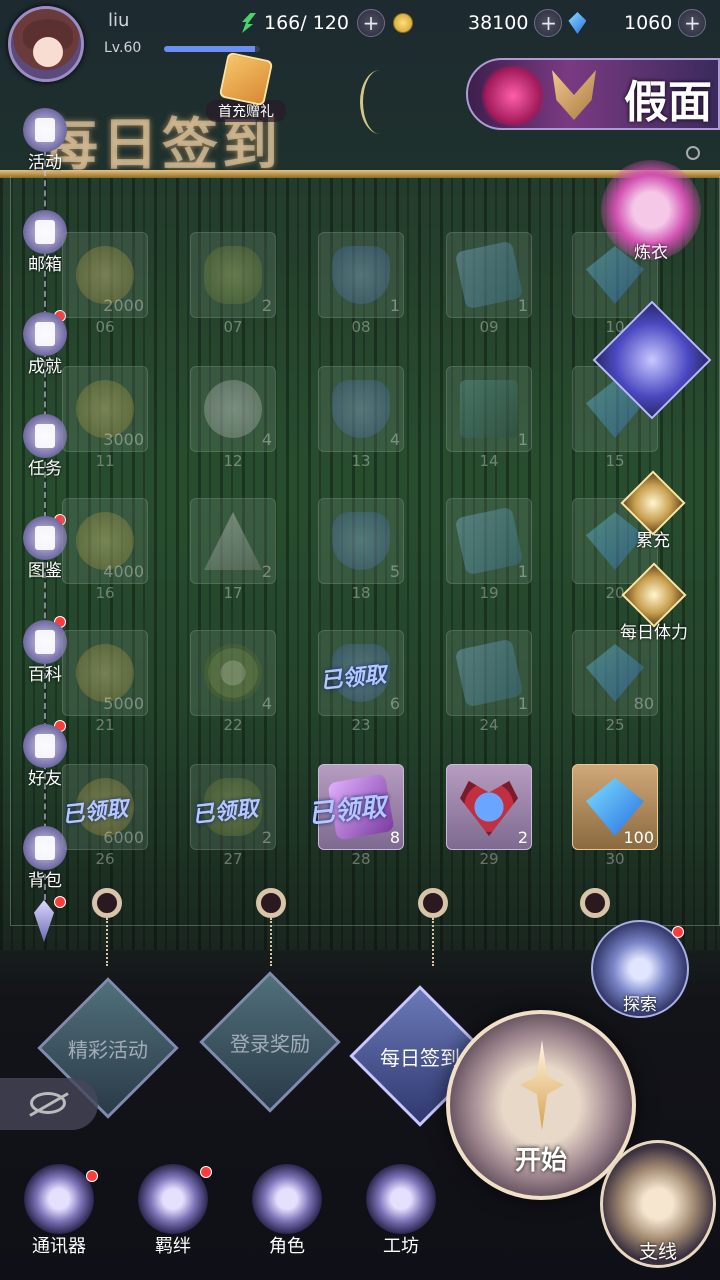  I want to click on lianyi-button: 炼衣, so click(651, 211).